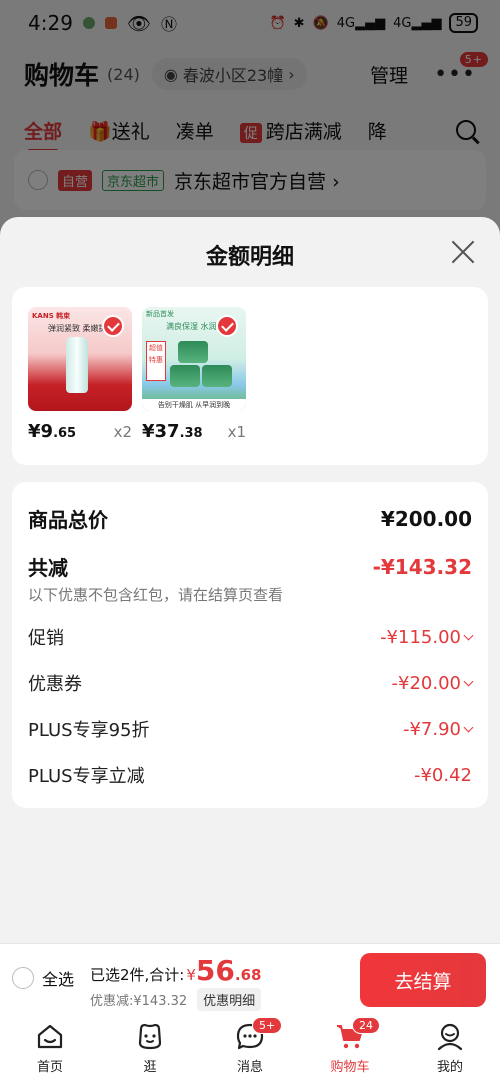 The height and width of the screenshot is (1083, 500). Describe the element at coordinates (251, 637) in the screenshot. I see `discount-row-promotion: 促销 -¥115.00` at that location.